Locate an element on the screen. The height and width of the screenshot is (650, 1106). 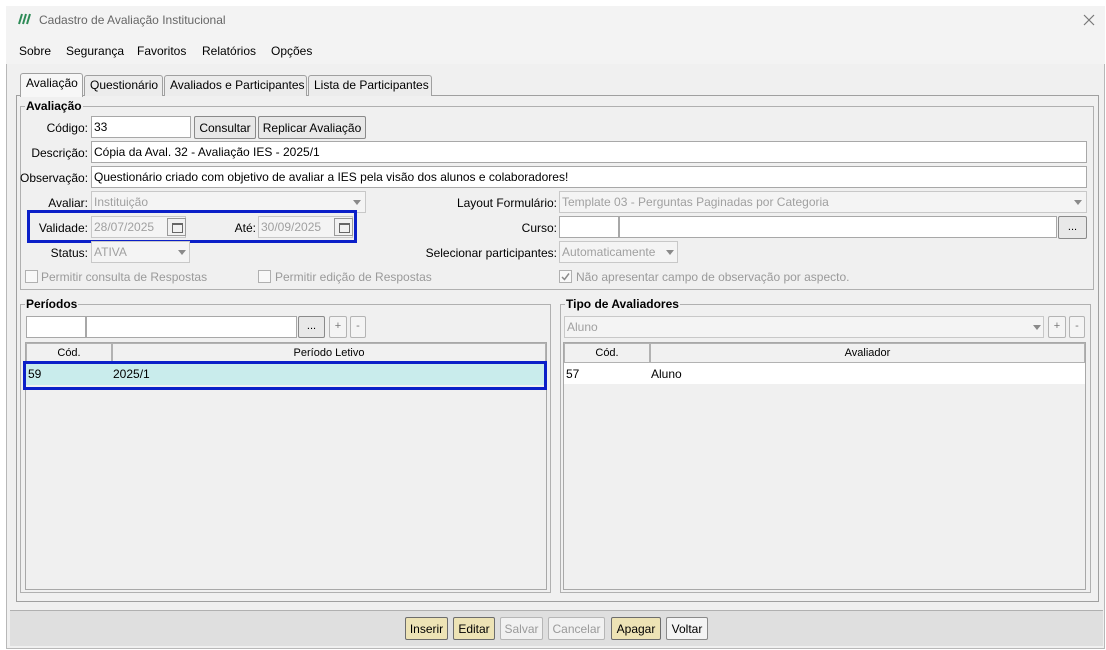
avaliadores-group-title: Tipo de Avaliadores is located at coordinates (622, 304).